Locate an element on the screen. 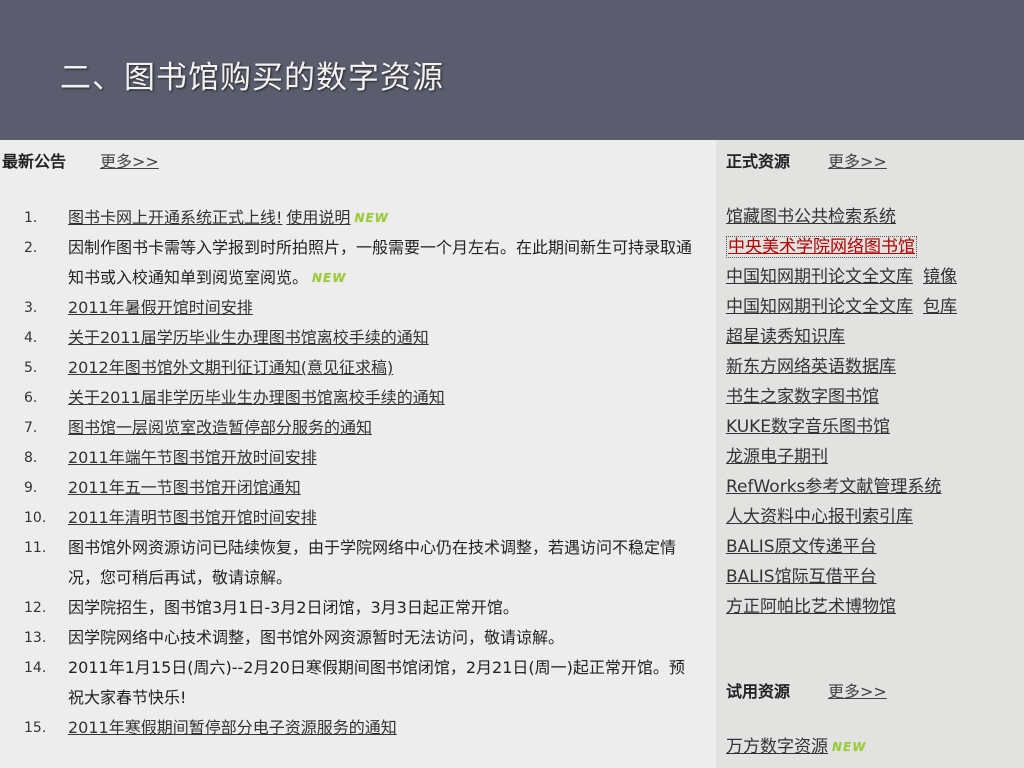  formal-resource-item: KUKE数字音乐图书馆 is located at coordinates (841, 427).